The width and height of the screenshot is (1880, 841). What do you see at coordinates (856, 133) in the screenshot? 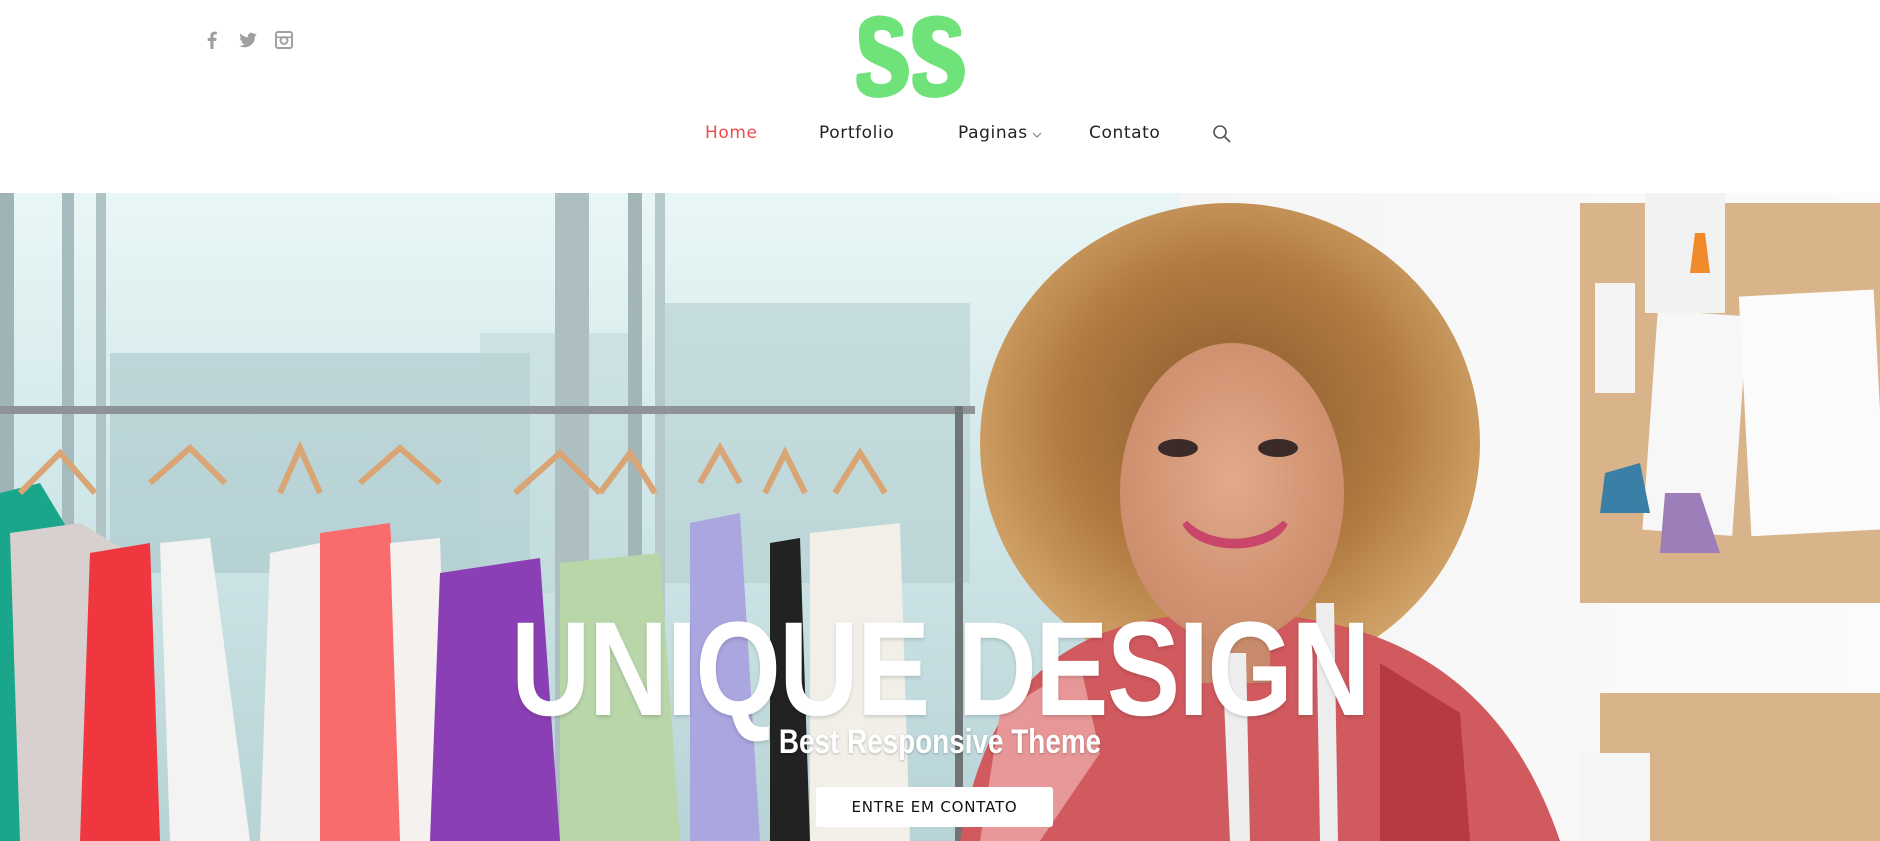
I see `nav-portfolio: Portfolio` at bounding box center [856, 133].